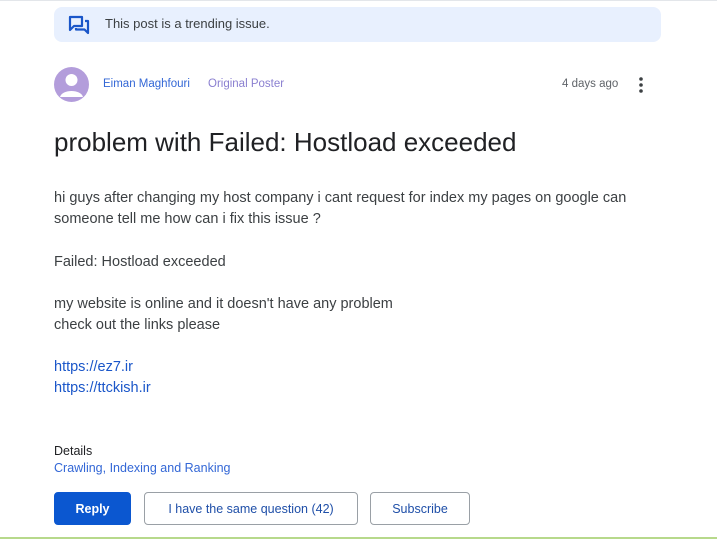  Describe the element at coordinates (187, 23) in the screenshot. I see `trending-text: This post is a trending issue.` at that location.